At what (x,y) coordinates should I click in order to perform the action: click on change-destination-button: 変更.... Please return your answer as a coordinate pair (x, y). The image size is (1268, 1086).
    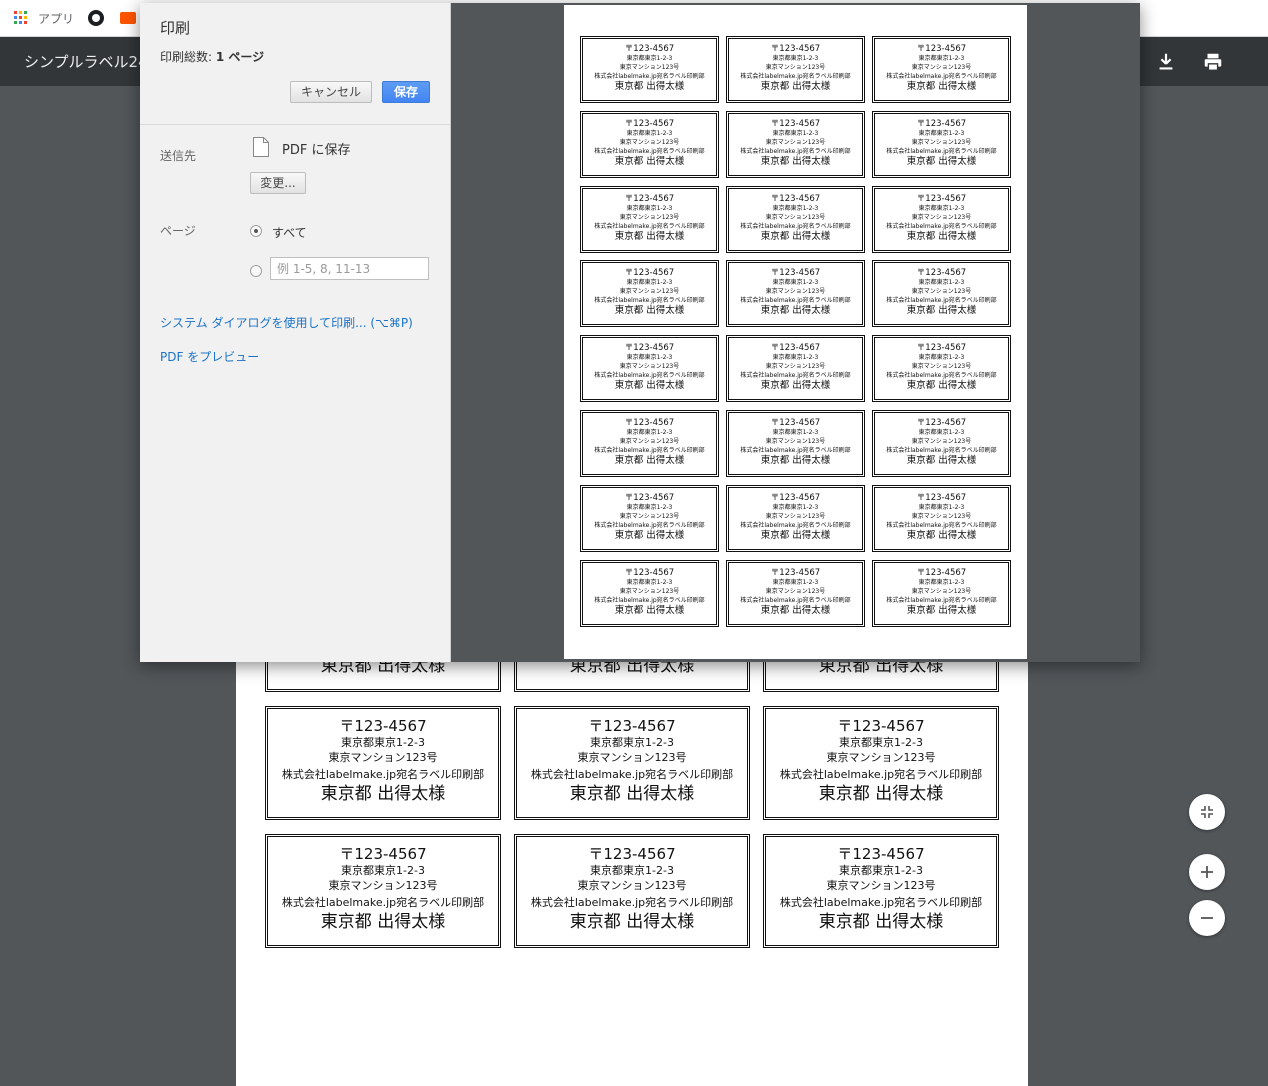
    Looking at the image, I should click on (278, 183).